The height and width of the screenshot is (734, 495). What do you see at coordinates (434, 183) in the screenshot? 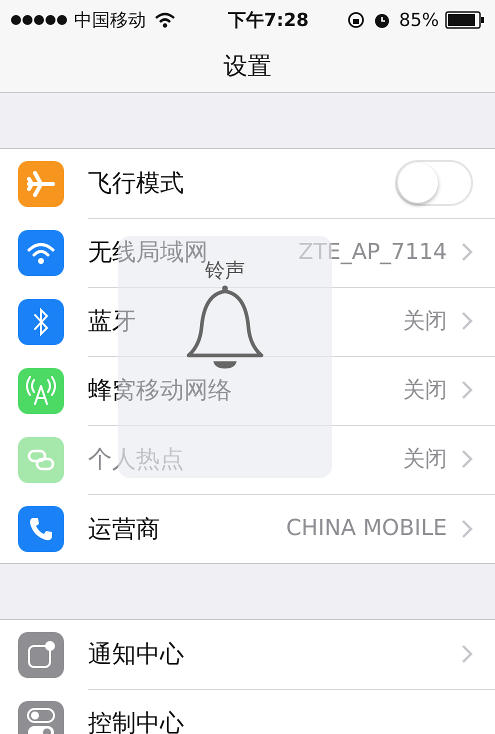
I see `toggle-switch` at bounding box center [434, 183].